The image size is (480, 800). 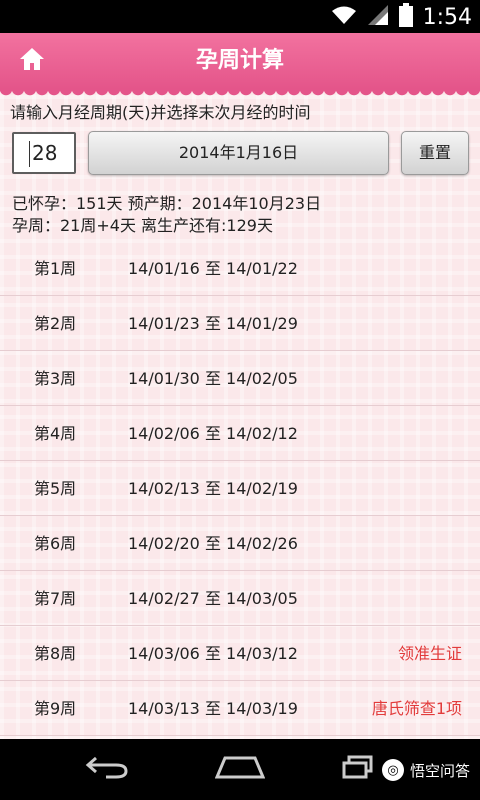 What do you see at coordinates (213, 378) in the screenshot?
I see `week-date-range: 14/01/30 至 14/02/05` at bounding box center [213, 378].